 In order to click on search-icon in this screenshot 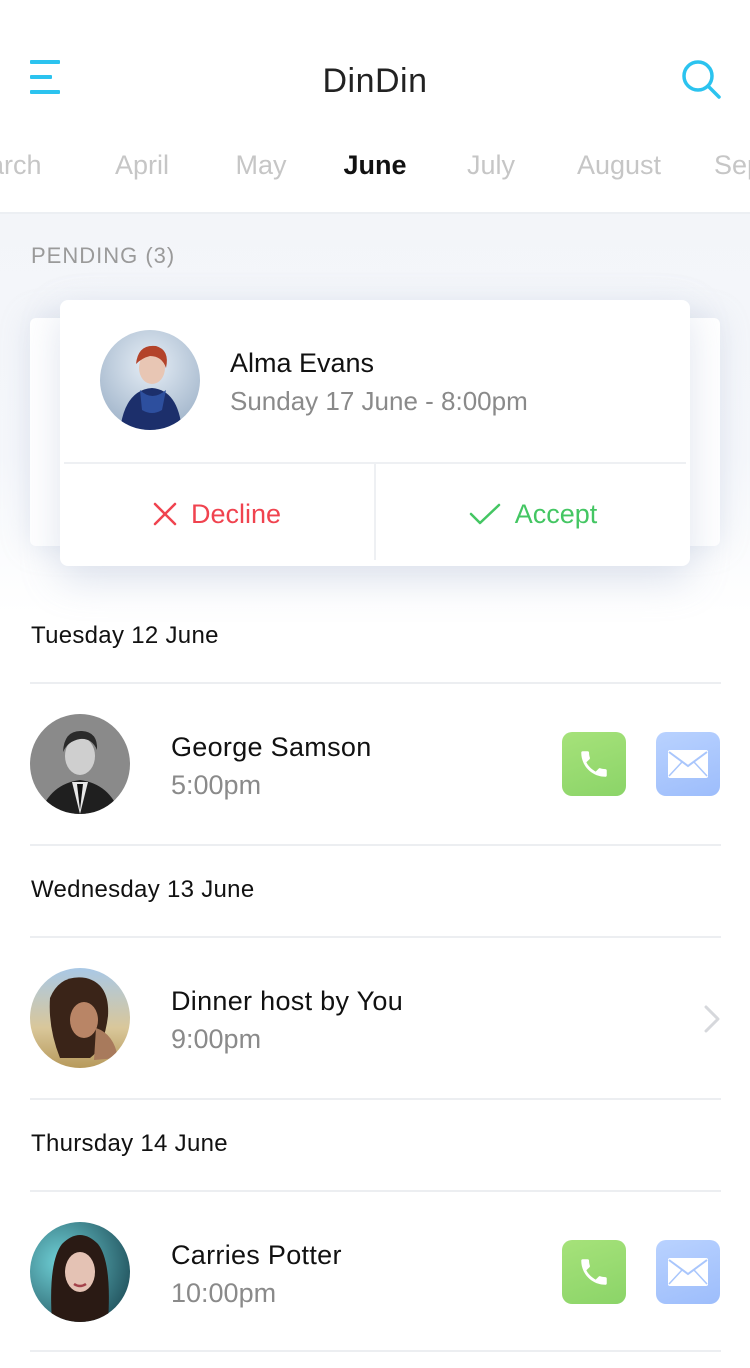, I will do `click(701, 79)`.